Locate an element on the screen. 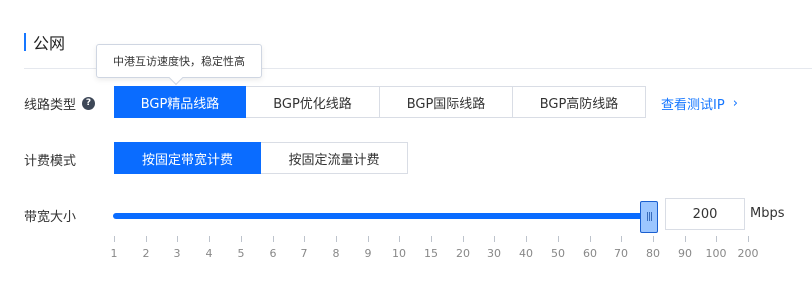 The width and height of the screenshot is (812, 286). slider-tick-label: 6 is located at coordinates (273, 253).